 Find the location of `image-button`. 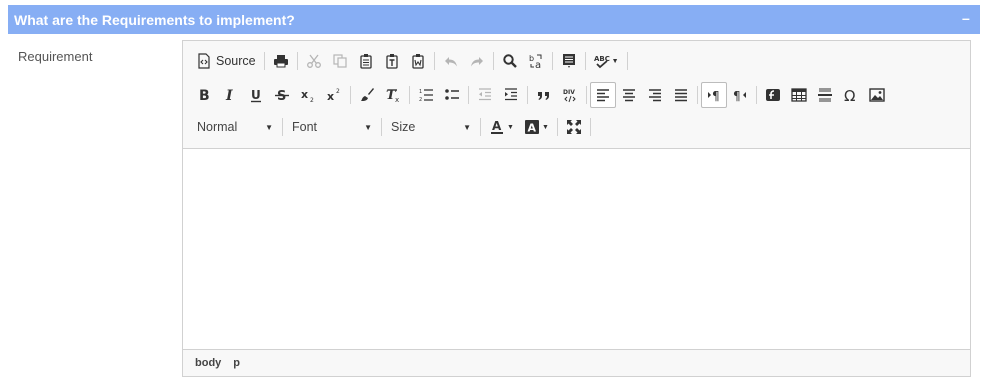

image-button is located at coordinates (877, 95).